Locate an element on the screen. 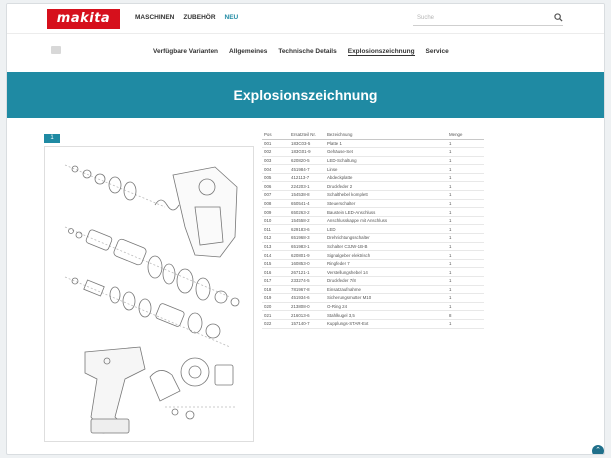 Image resolution: width=611 pixels, height=458 pixels. table-row: 015 160853-0 Ringfeder 71 is located at coordinates (373, 264).